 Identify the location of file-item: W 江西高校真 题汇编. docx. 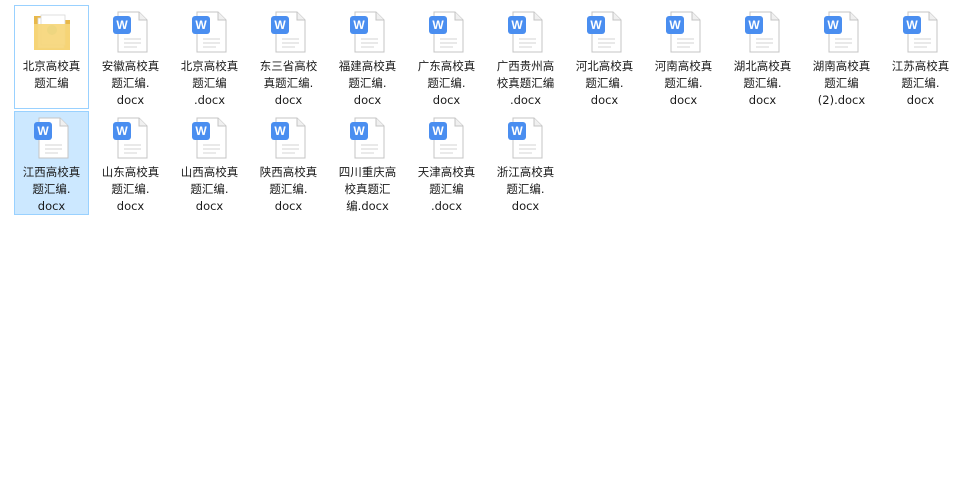
(51, 163).